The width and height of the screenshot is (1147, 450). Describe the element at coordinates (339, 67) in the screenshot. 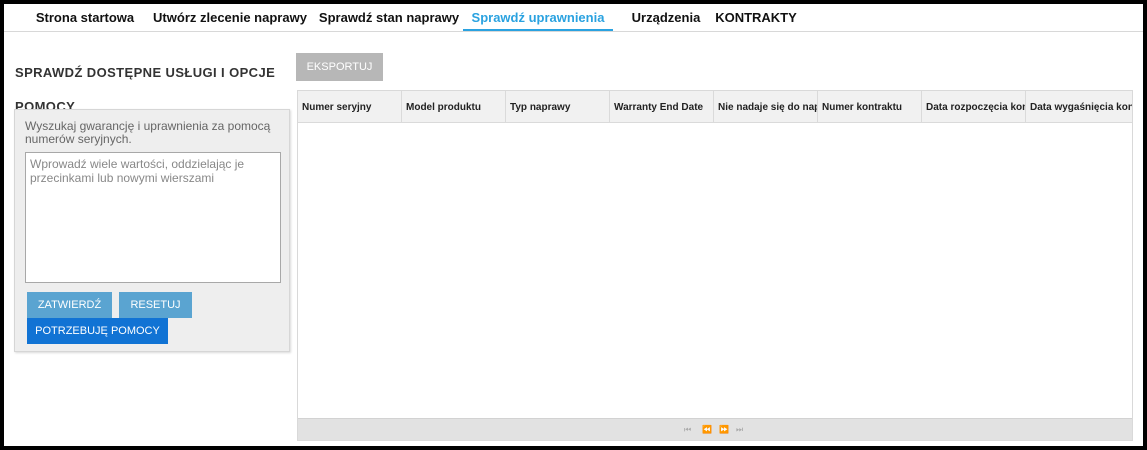

I see `export-button: Eksportuj` at that location.